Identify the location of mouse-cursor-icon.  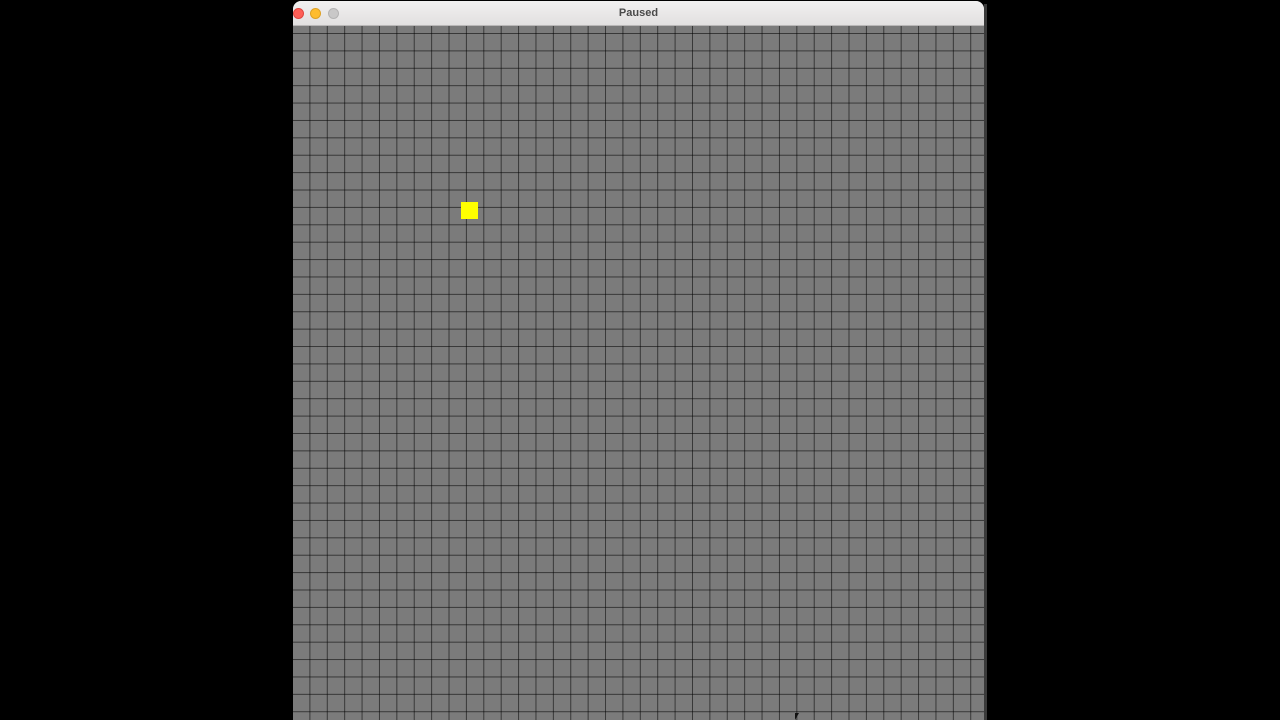
(799, 716).